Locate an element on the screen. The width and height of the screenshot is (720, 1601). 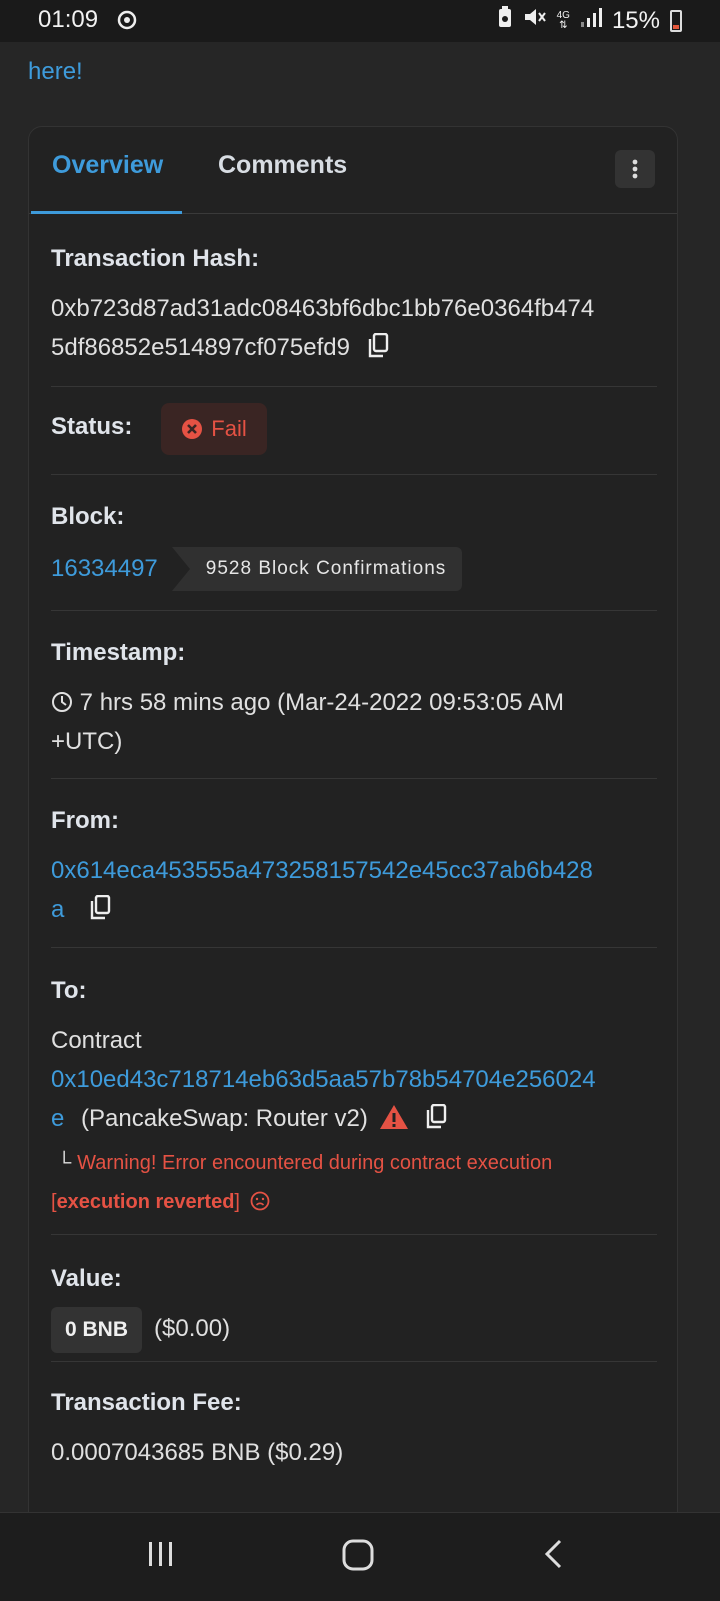
recent-apps-button is located at coordinates (161, 1556).